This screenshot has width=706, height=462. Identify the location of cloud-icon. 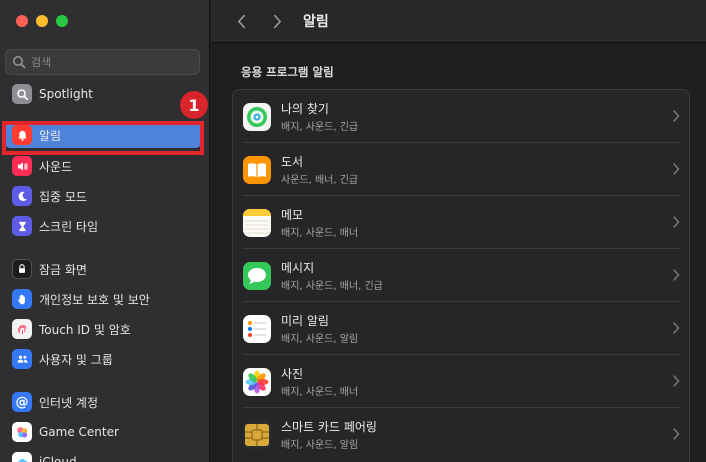
(22, 457).